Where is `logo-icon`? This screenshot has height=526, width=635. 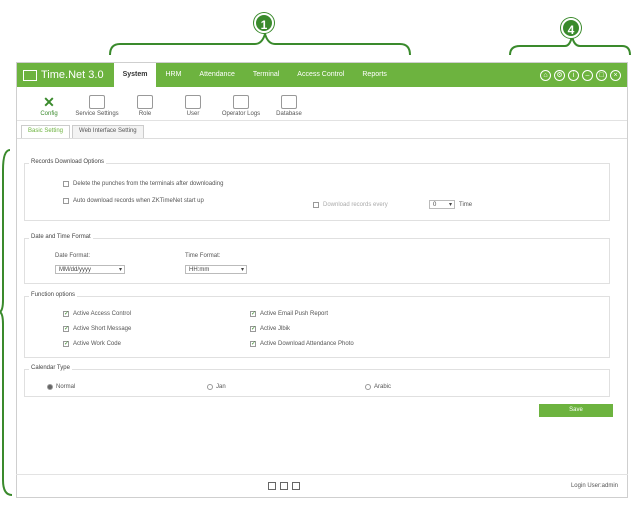
logo-icon is located at coordinates (30, 75).